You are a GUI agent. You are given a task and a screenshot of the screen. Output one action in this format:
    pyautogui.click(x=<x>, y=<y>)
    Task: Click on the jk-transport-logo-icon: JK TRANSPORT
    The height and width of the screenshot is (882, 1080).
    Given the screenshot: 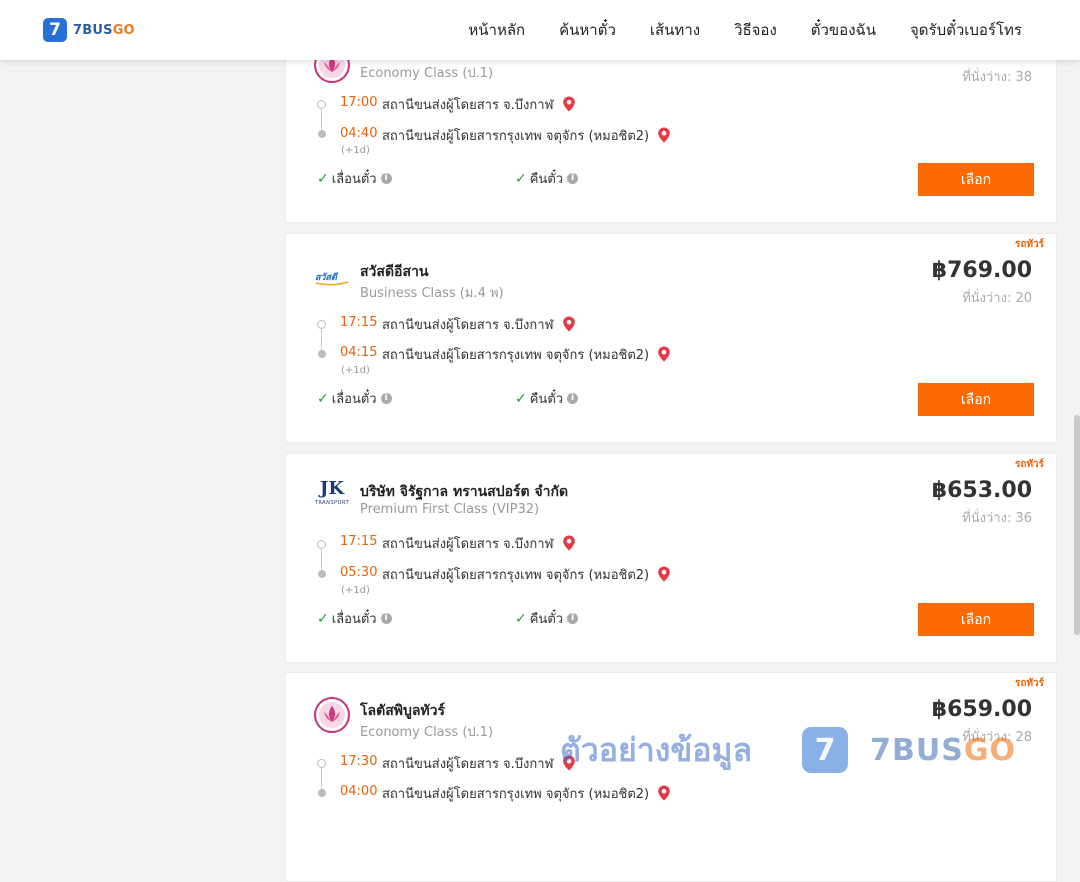 What is the action you would take?
    pyautogui.click(x=332, y=492)
    